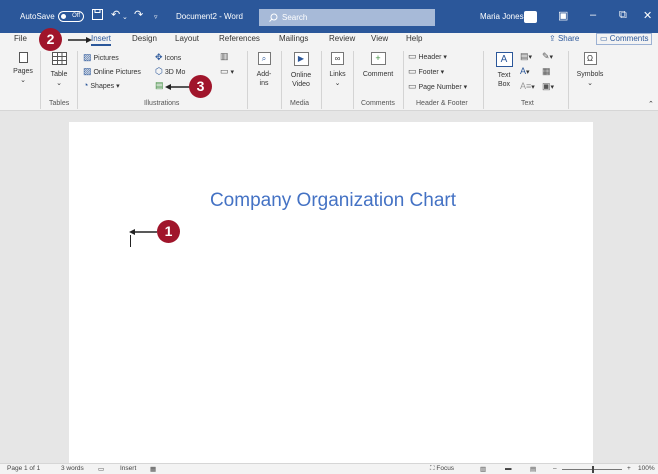 Image resolution: width=658 pixels, height=474 pixels. What do you see at coordinates (168, 231) in the screenshot?
I see `callout-1: 1` at bounding box center [168, 231].